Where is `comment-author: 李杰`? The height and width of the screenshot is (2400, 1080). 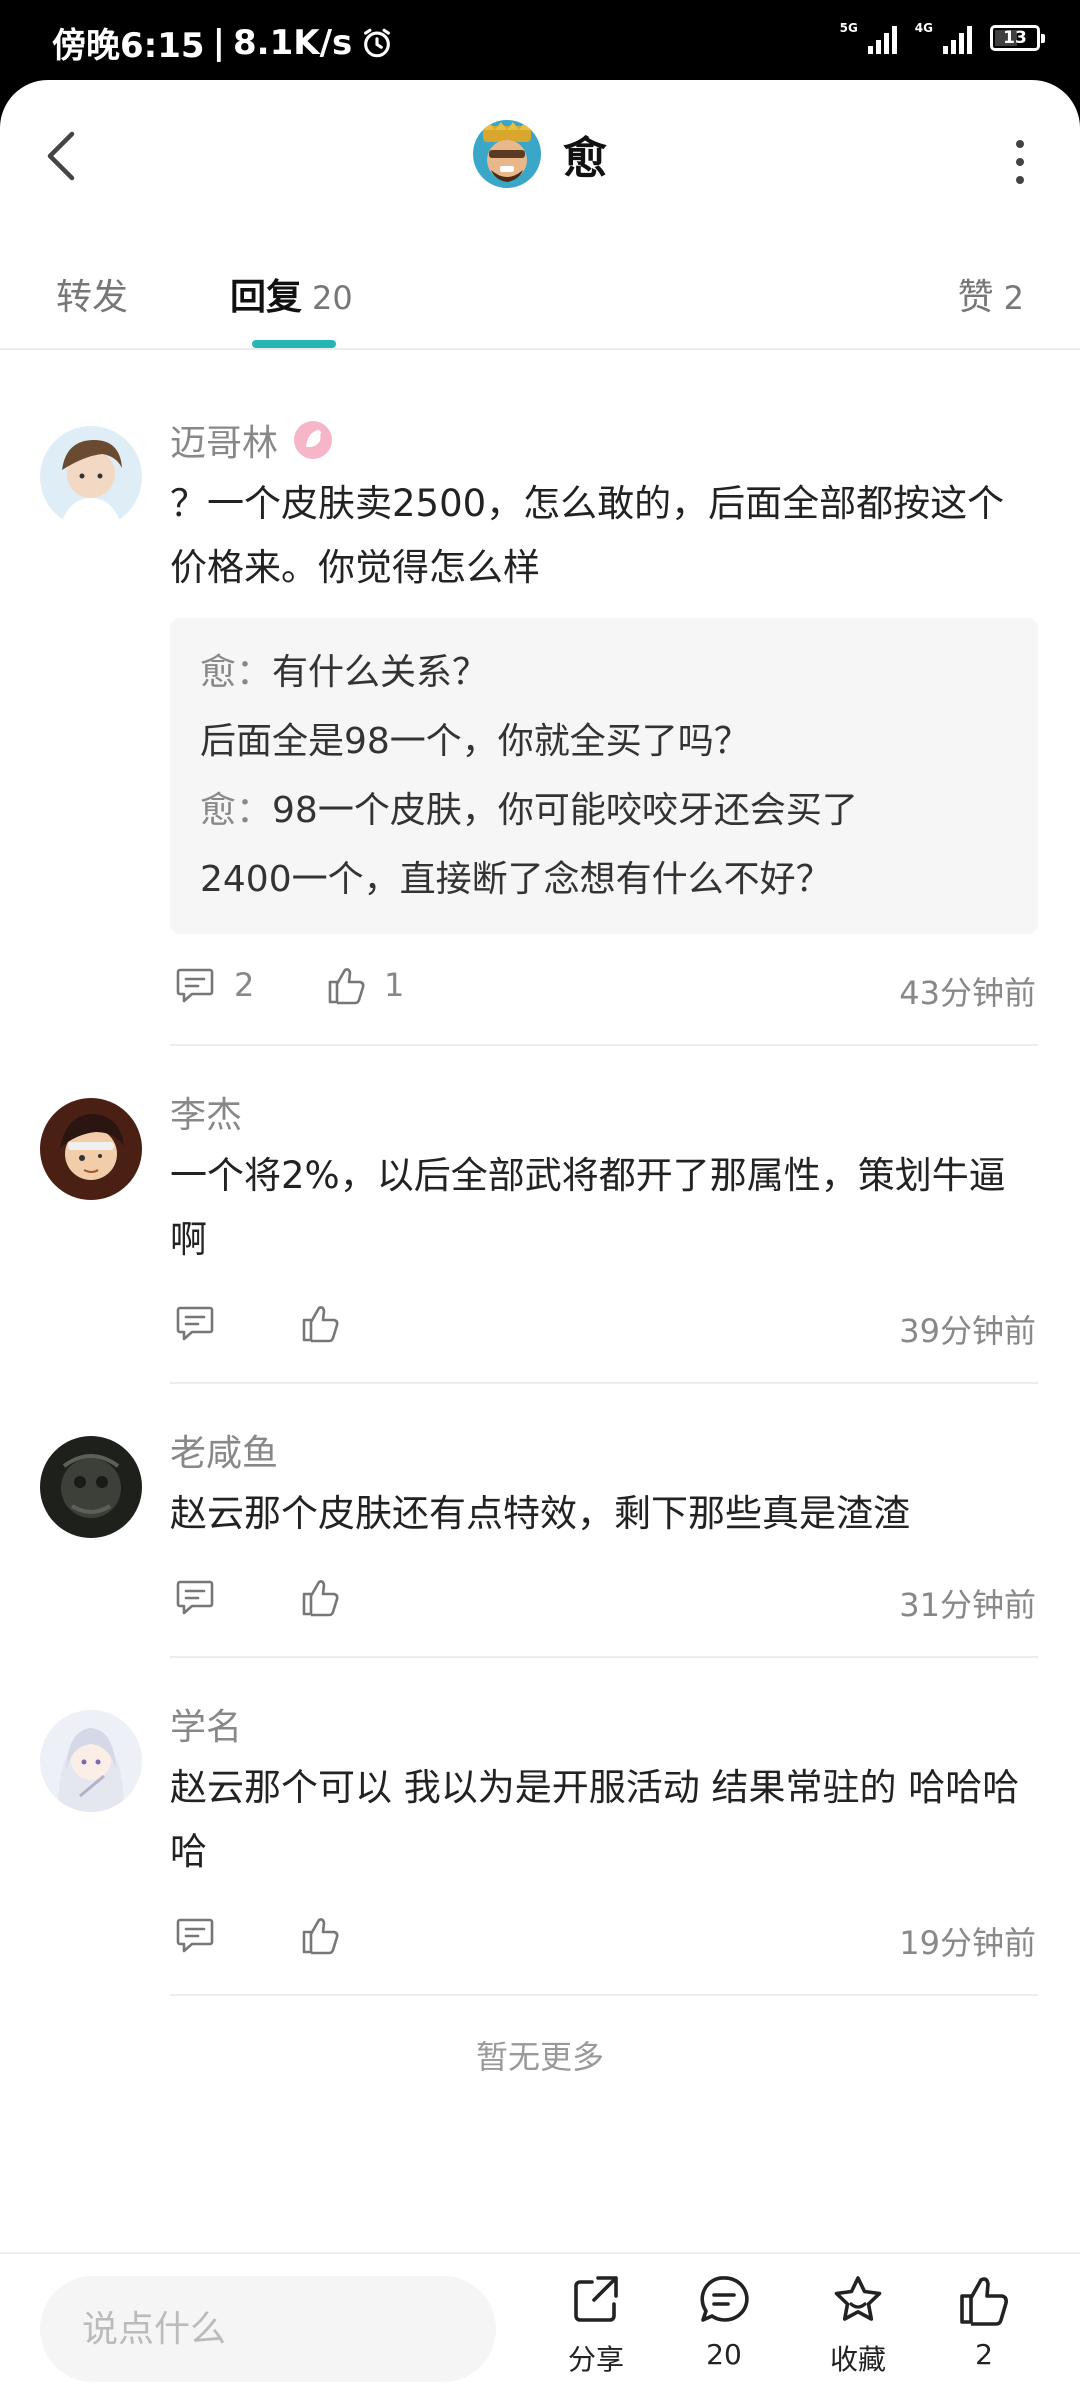
comment-author: 李杰 is located at coordinates (206, 1112).